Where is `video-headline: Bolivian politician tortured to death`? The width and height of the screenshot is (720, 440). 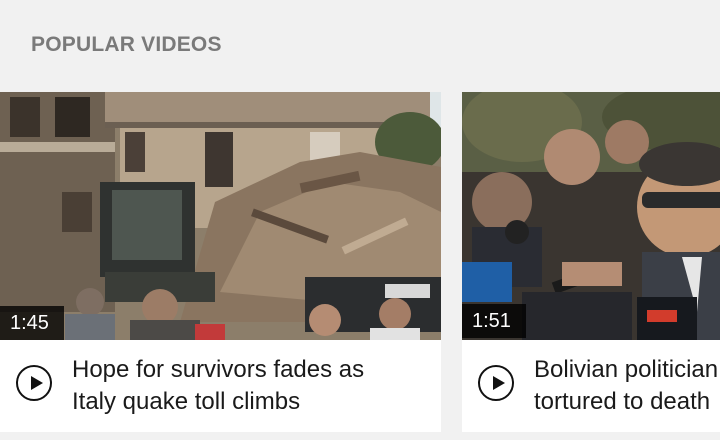
video-headline: Bolivian politician tortured to death is located at coordinates (627, 386).